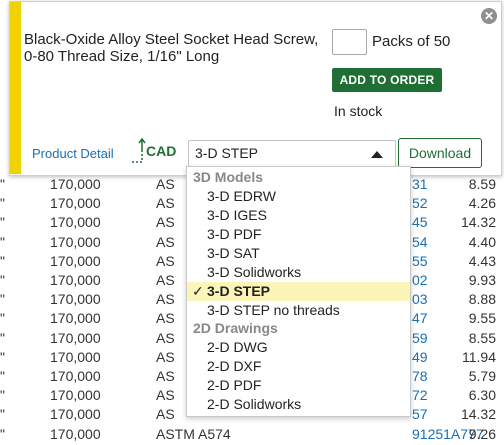  I want to click on cad-format-select: 3-D STEP, so click(292, 154).